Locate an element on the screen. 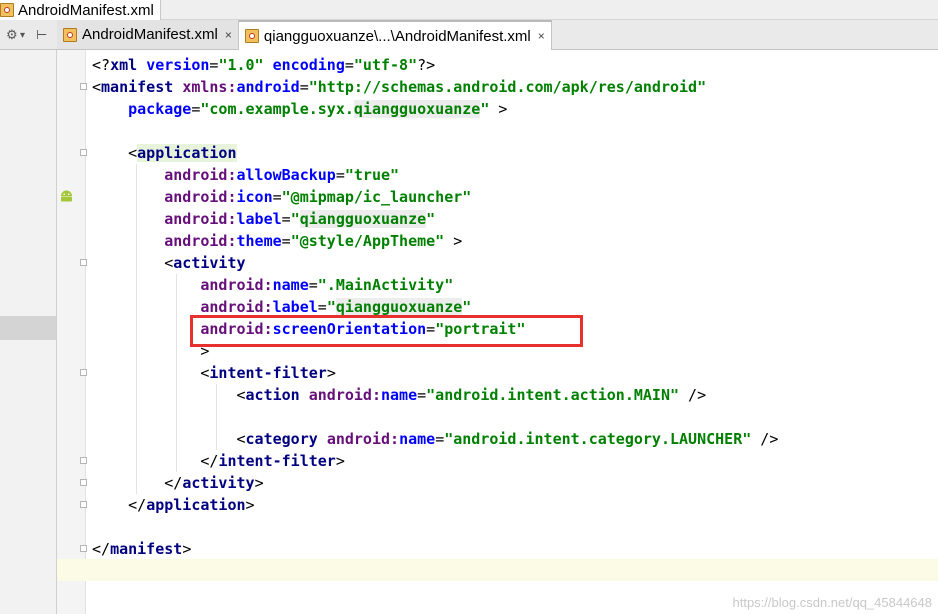 The image size is (938, 614). pin-icon: ⊢ is located at coordinates (41, 35).